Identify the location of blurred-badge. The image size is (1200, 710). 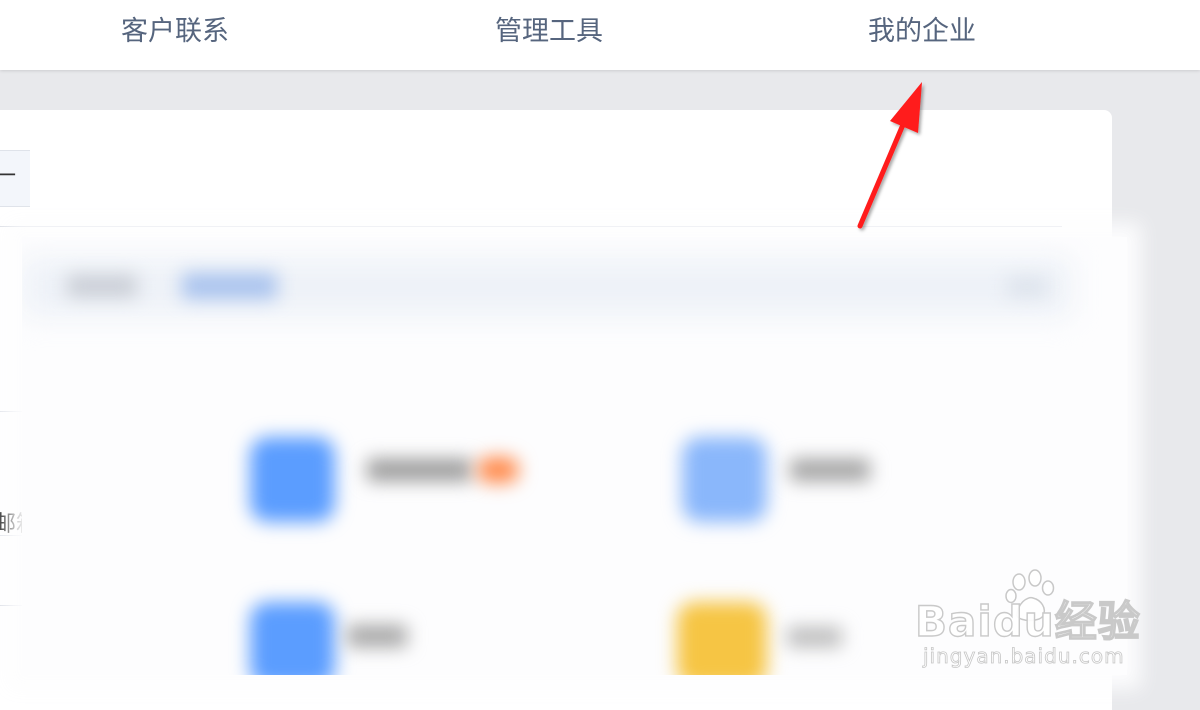
(498, 470).